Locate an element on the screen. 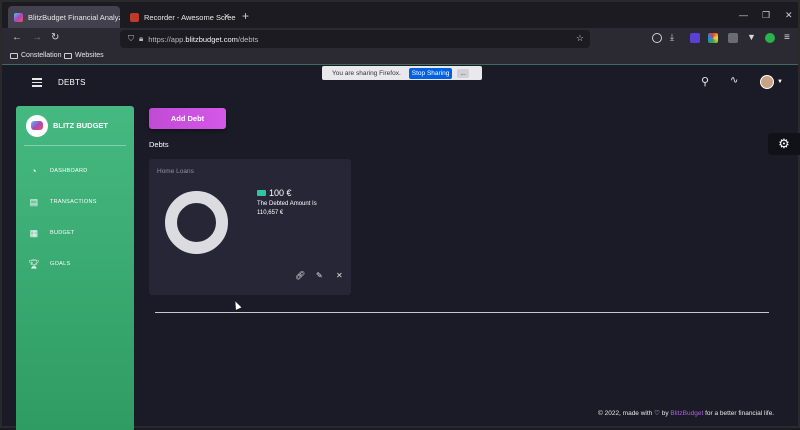 The image size is (800, 430). stop-sharing-button: Stop Sharing is located at coordinates (430, 73).